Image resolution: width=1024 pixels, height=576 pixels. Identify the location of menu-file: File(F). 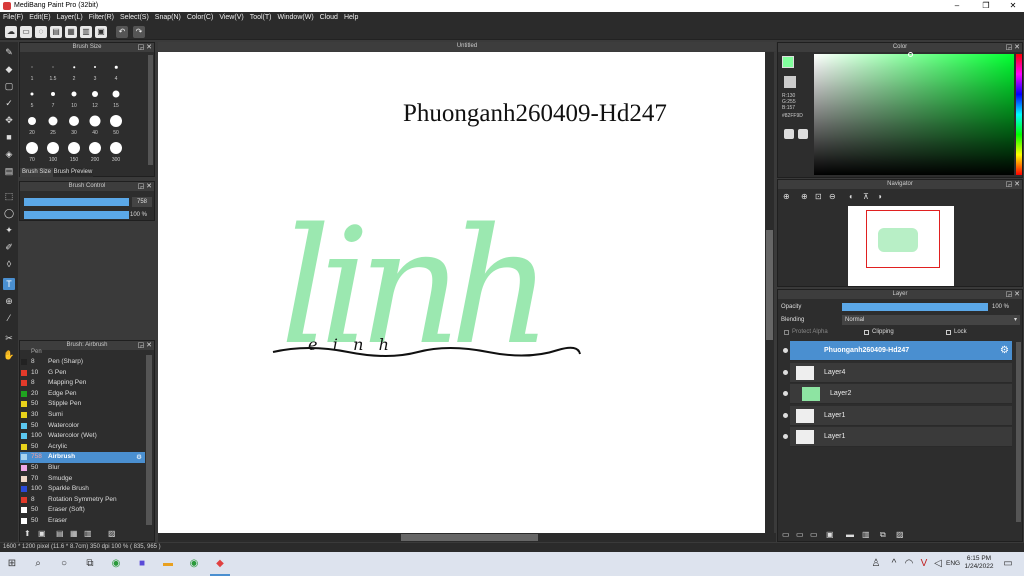
(13, 18).